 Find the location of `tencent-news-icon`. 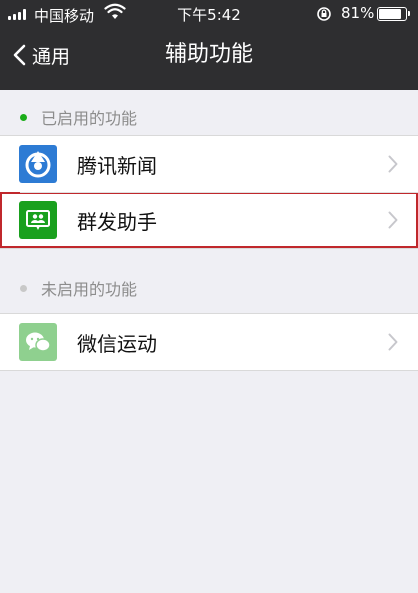

tencent-news-icon is located at coordinates (38, 164).